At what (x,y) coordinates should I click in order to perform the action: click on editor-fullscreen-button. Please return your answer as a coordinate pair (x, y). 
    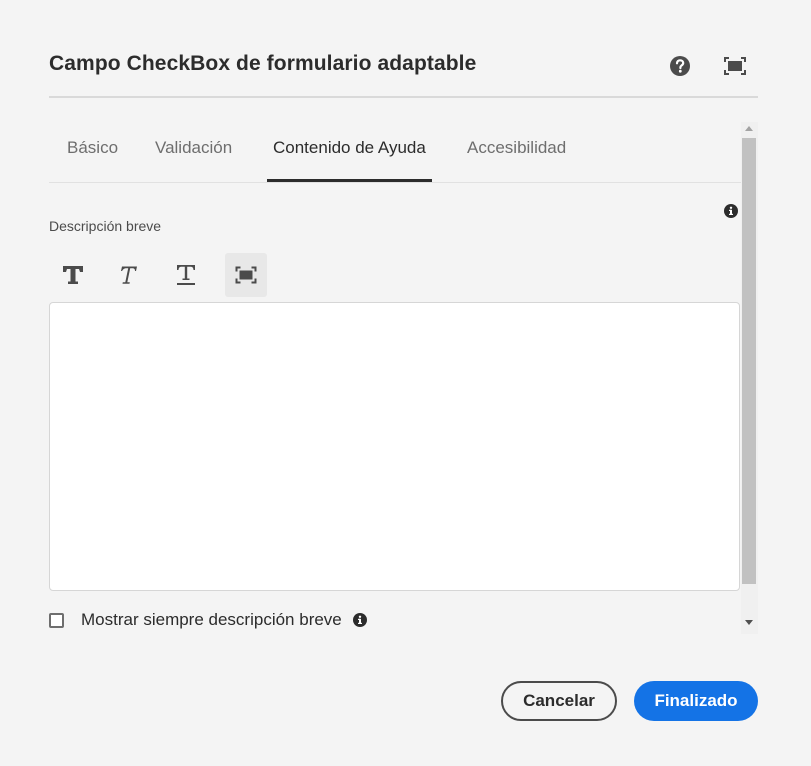
    Looking at the image, I should click on (246, 275).